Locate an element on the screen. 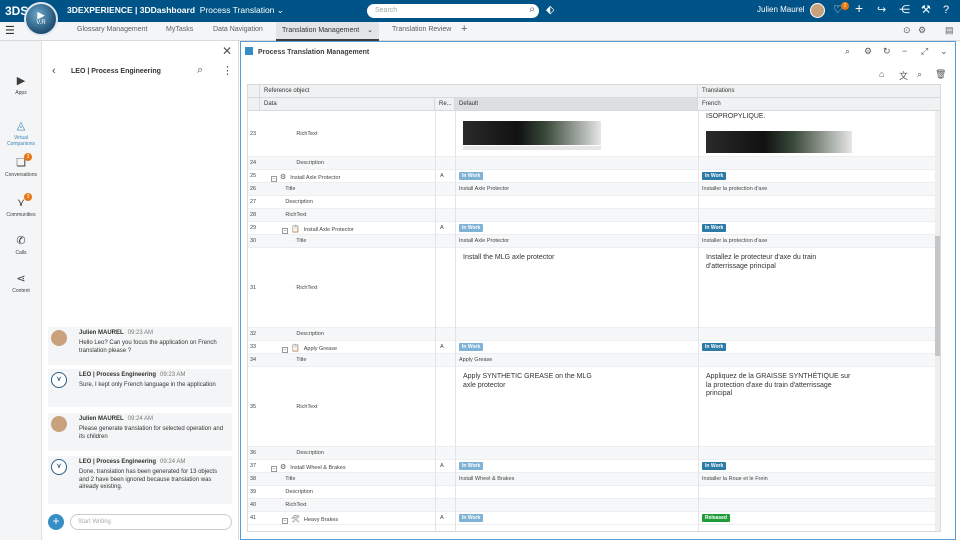  delete-icon: 🗑 is located at coordinates (940, 74).